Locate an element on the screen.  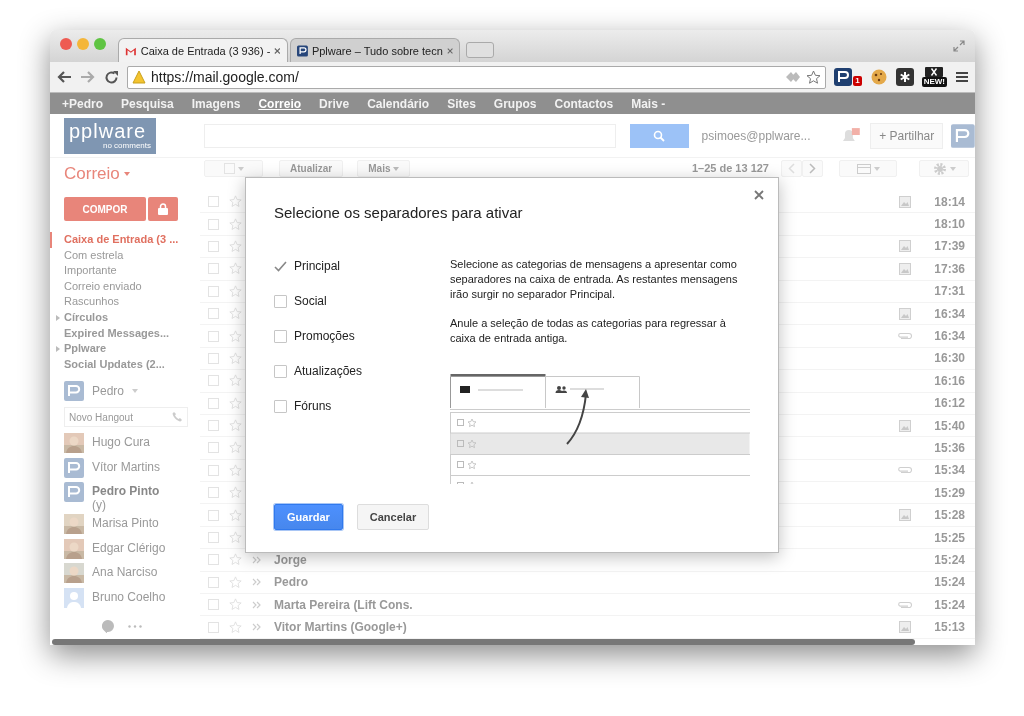
previous-page-button is located at coordinates (791, 168).